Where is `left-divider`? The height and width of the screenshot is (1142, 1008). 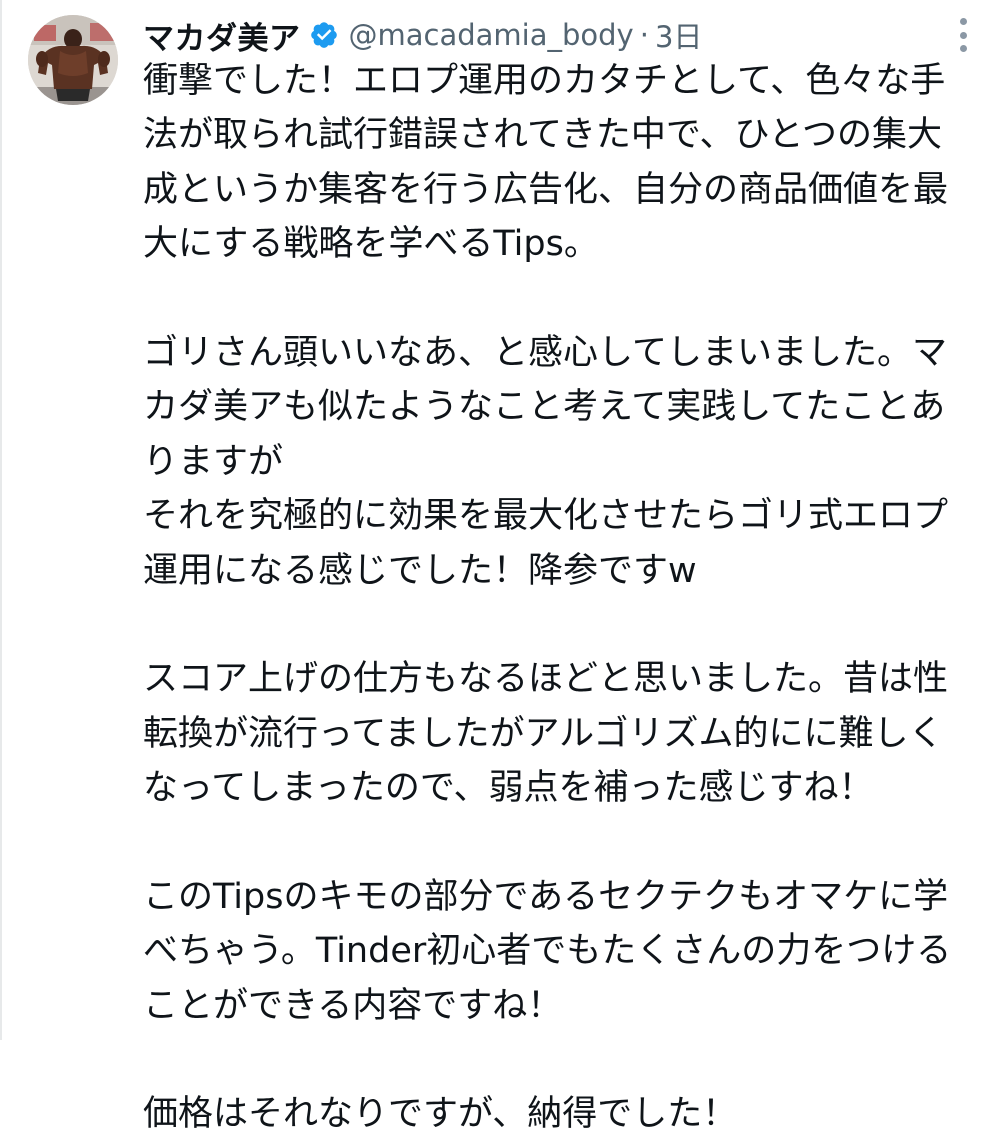 left-divider is located at coordinates (1, 520).